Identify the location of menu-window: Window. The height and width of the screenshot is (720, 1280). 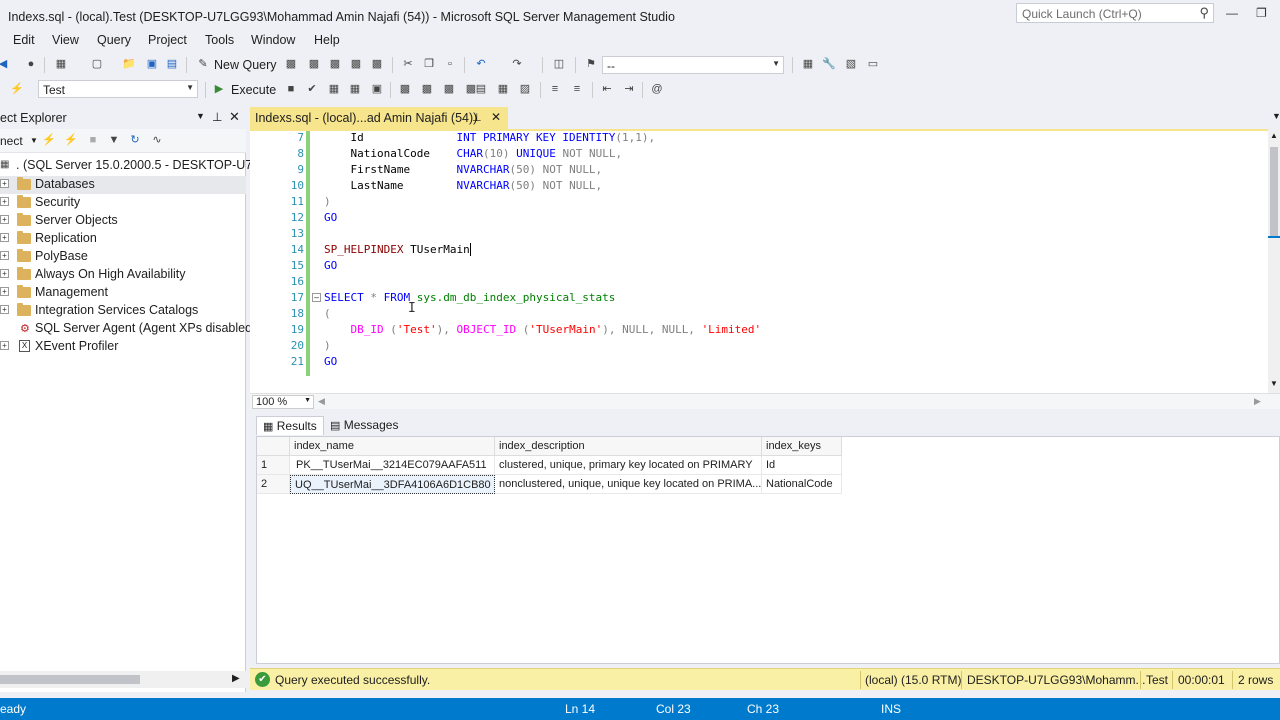
(273, 40).